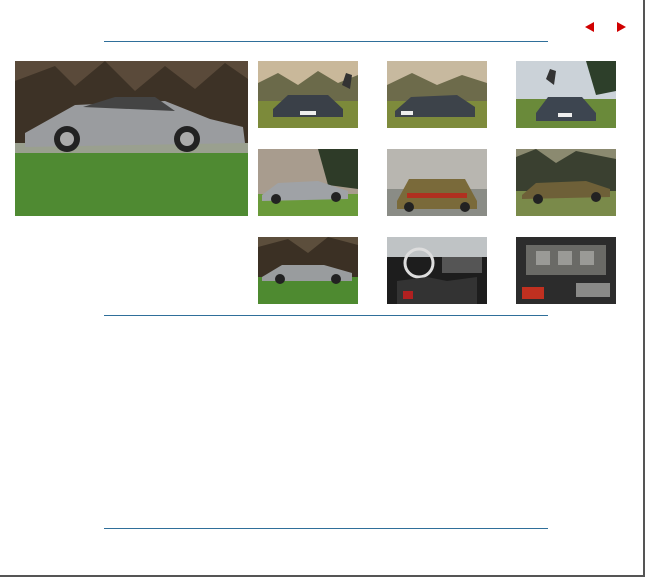 Image resolution: width=645 pixels, height=577 pixels. What do you see at coordinates (566, 182) in the screenshot?
I see `thumbnail-car-rear-side-view` at bounding box center [566, 182].